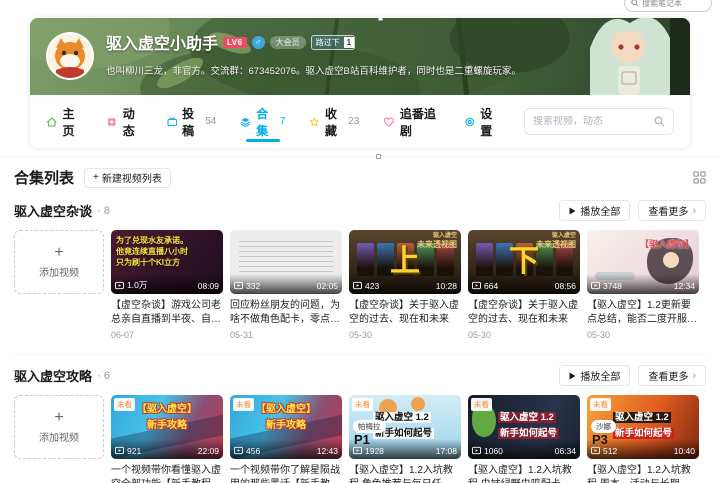 The image size is (720, 483). What do you see at coordinates (208, 286) in the screenshot?
I see `duration: 08:09` at bounding box center [208, 286].